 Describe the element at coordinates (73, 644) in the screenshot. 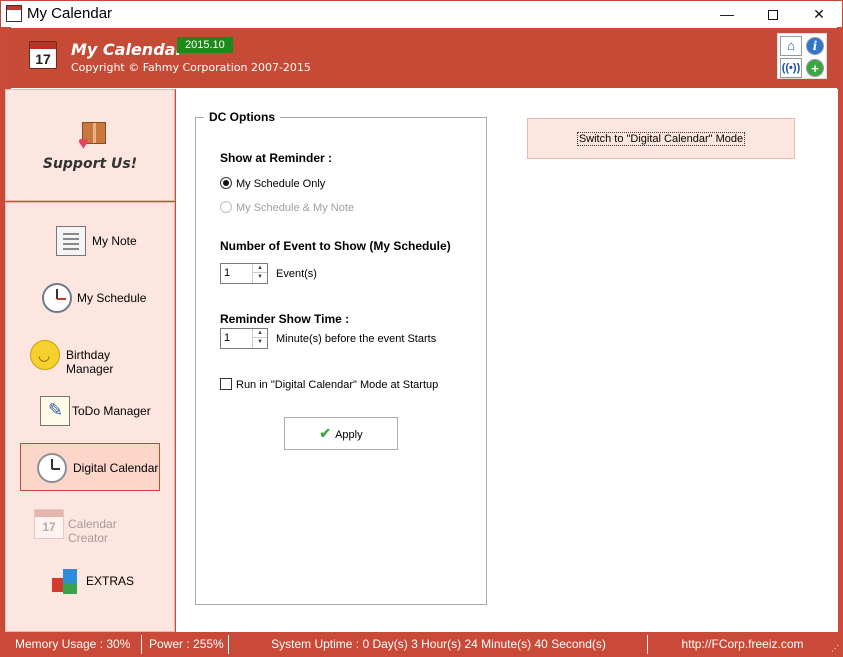

I see `memory-usage-status: Memory Usage : 30%` at that location.